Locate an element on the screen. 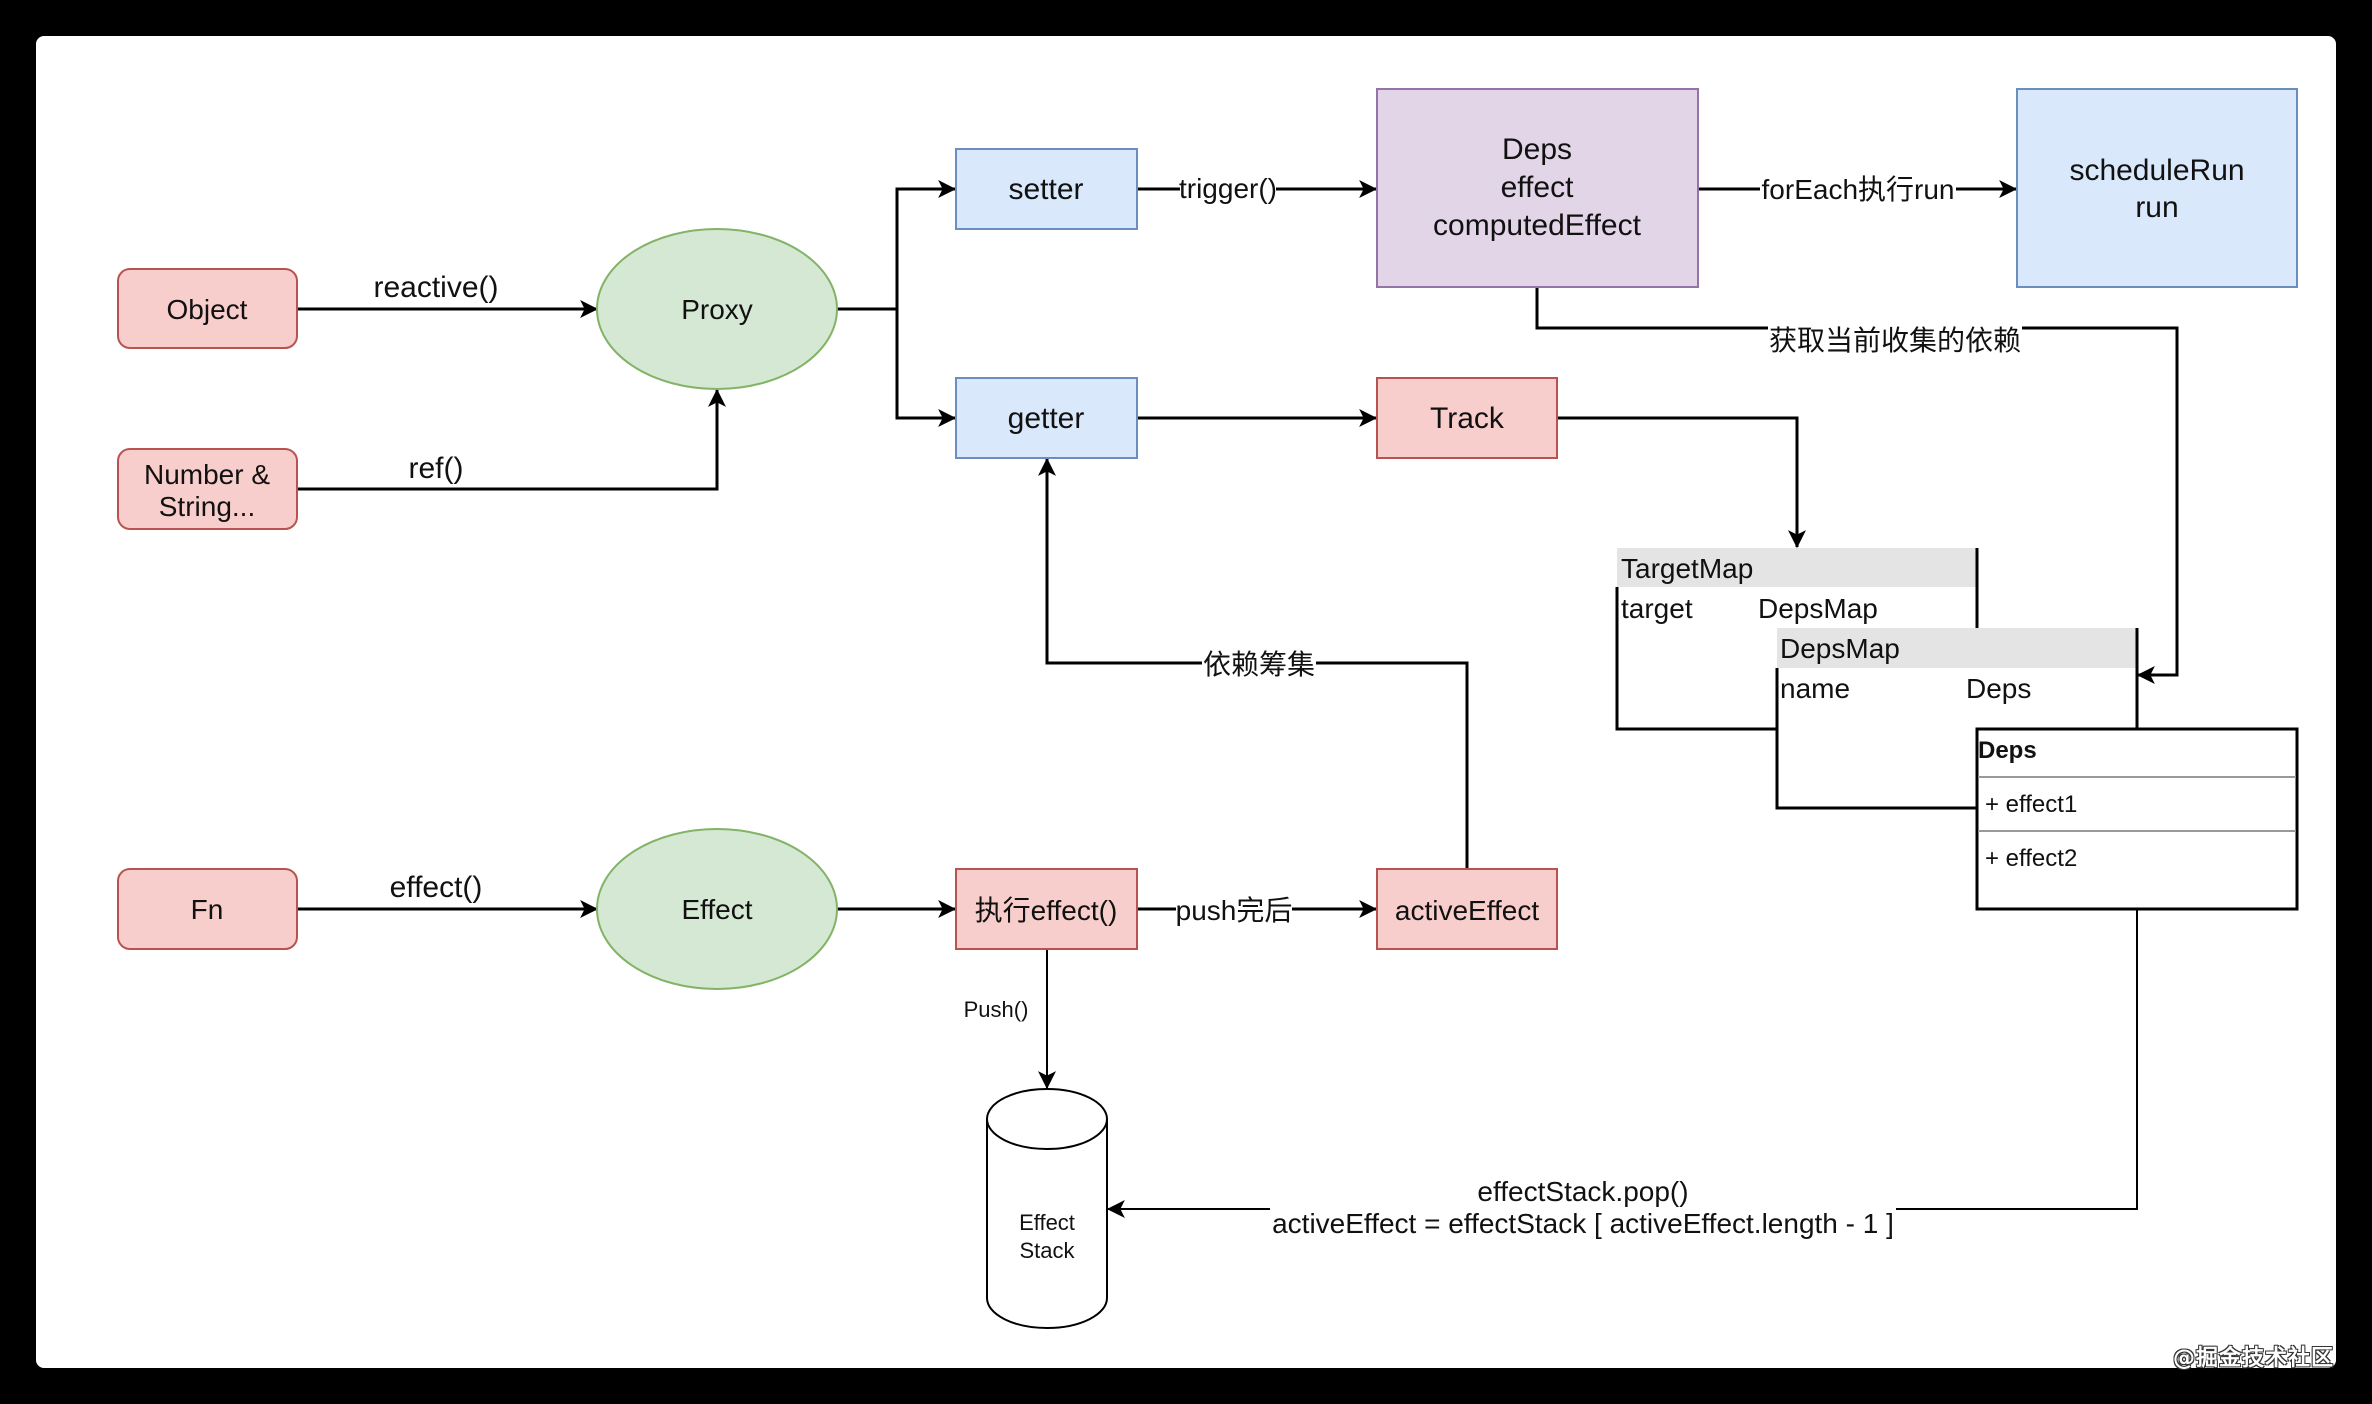  node-deps-line-3: computedEffect is located at coordinates (1537, 225).